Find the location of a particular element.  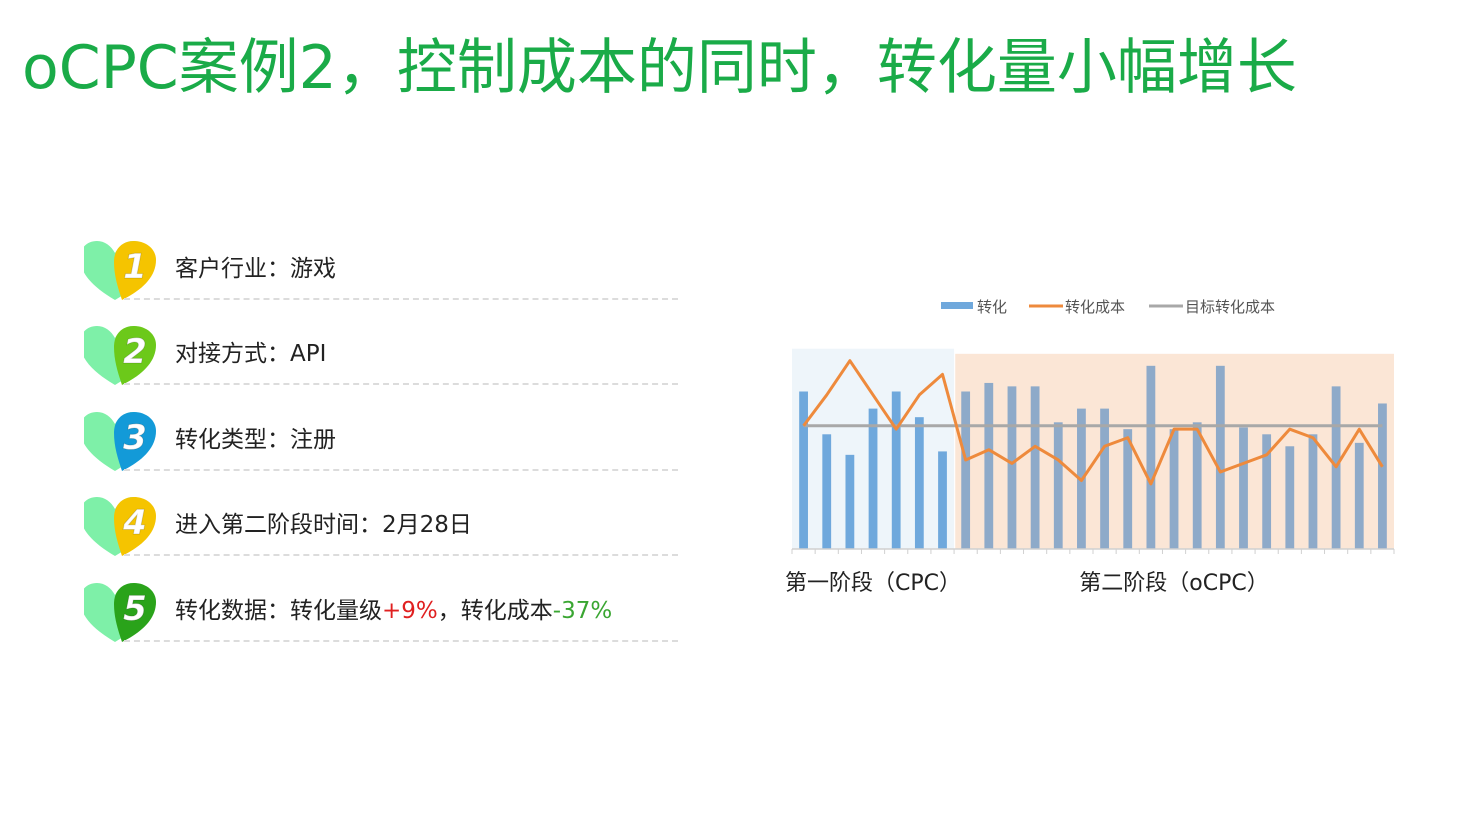

volume-label: 转化量级 is located at coordinates (336, 611).